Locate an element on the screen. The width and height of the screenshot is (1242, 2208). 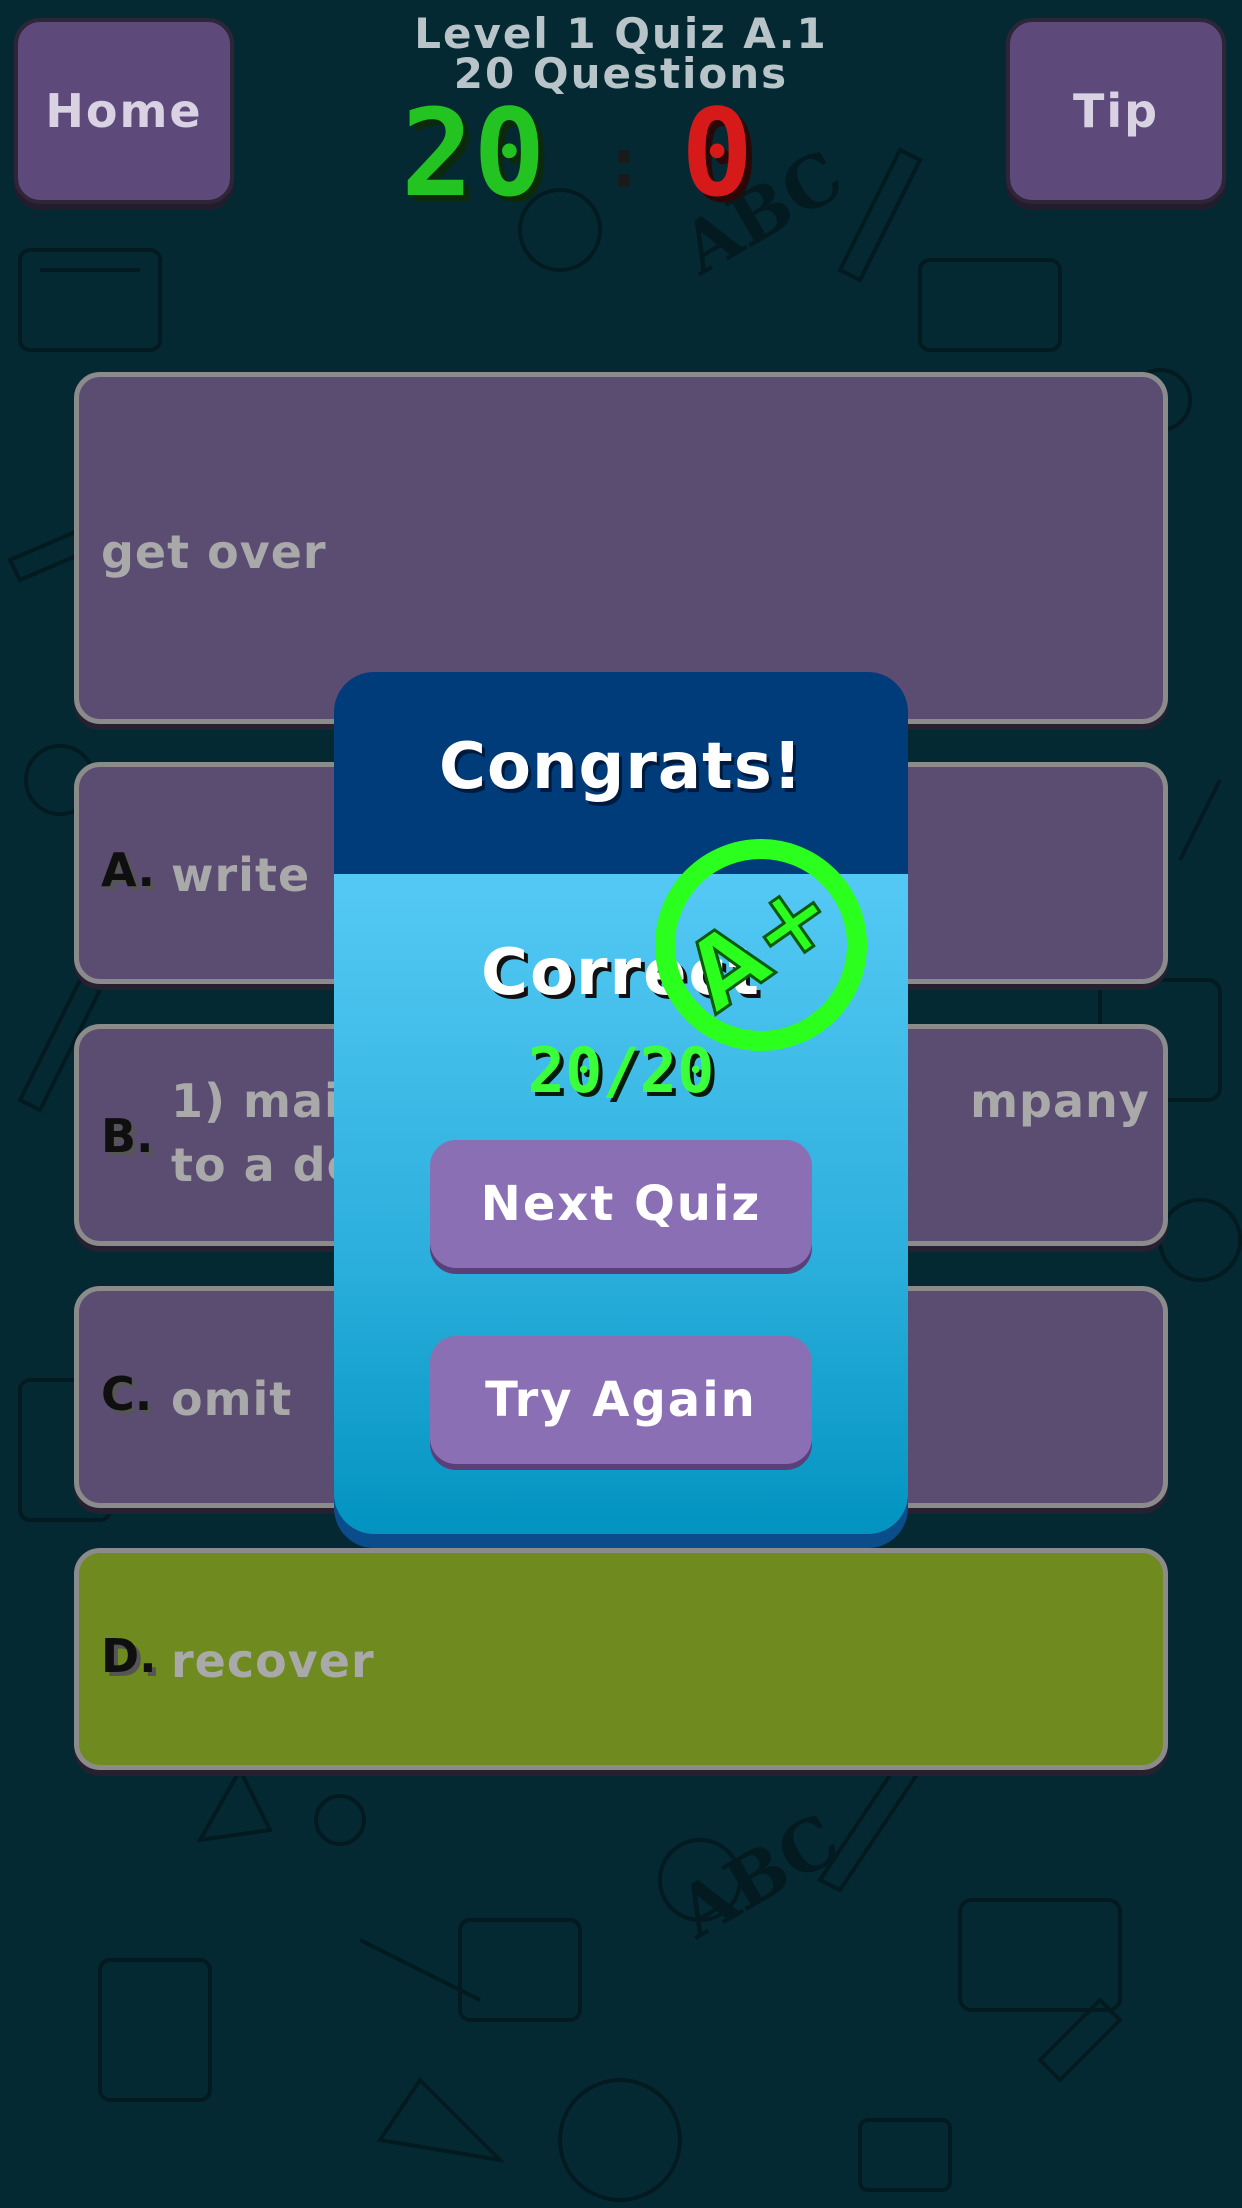
score-display: 20 : 0 is located at coordinates (621, 154).